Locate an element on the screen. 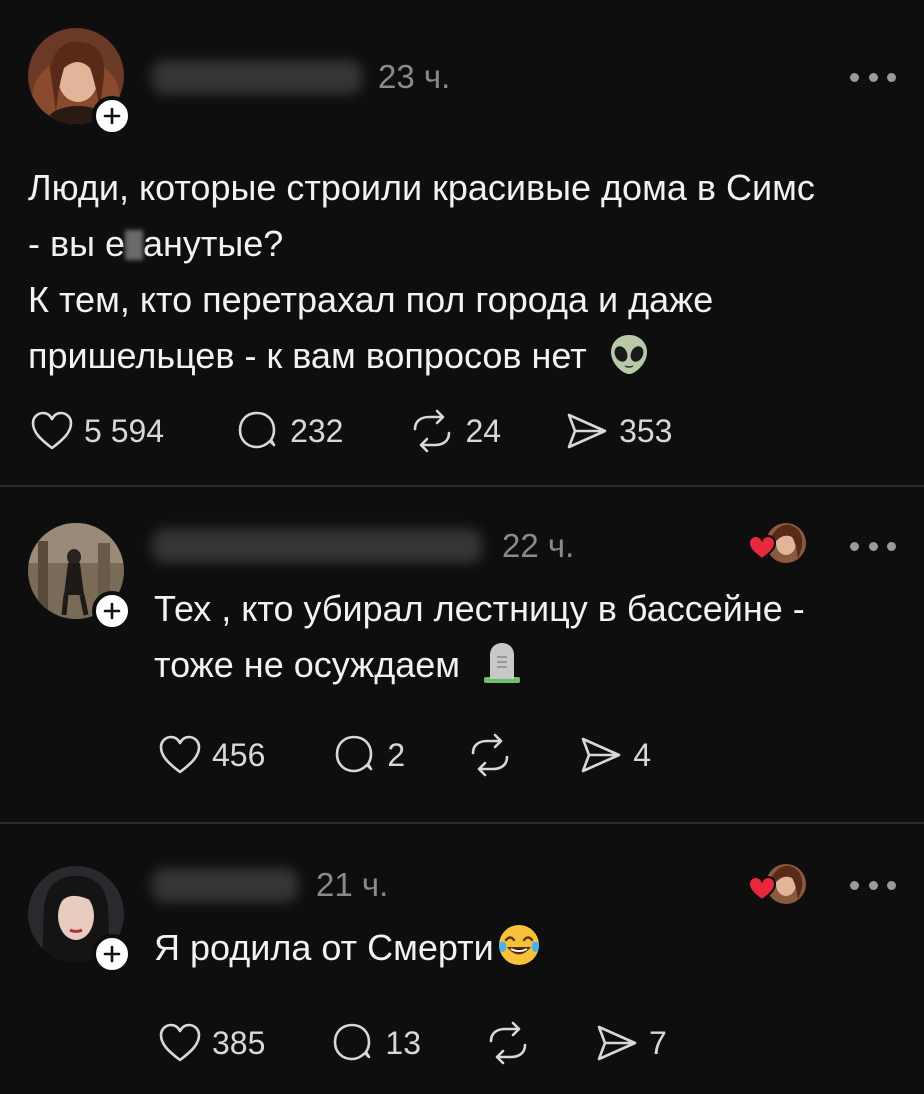  post-text-line: Я родила от Смерти is located at coordinates (348, 948).